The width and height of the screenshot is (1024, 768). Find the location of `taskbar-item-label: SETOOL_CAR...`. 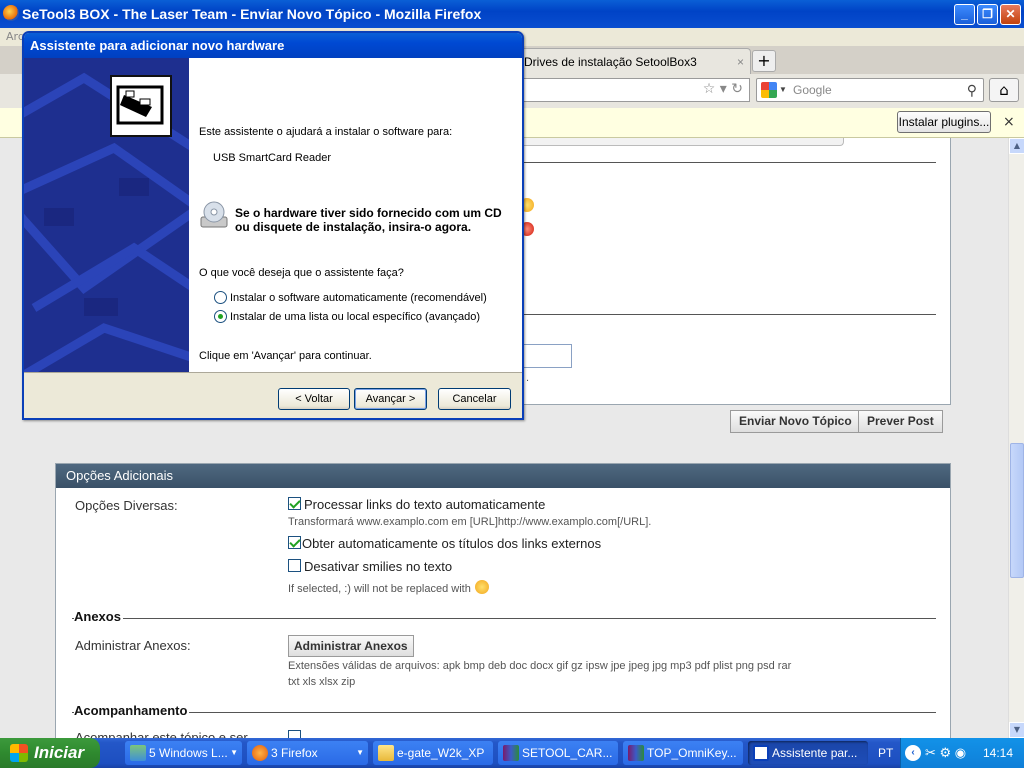

taskbar-item-label: SETOOL_CAR... is located at coordinates (567, 753).